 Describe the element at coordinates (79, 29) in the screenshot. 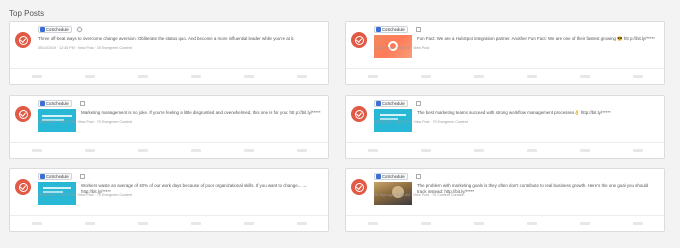

I see `link-icon` at that location.